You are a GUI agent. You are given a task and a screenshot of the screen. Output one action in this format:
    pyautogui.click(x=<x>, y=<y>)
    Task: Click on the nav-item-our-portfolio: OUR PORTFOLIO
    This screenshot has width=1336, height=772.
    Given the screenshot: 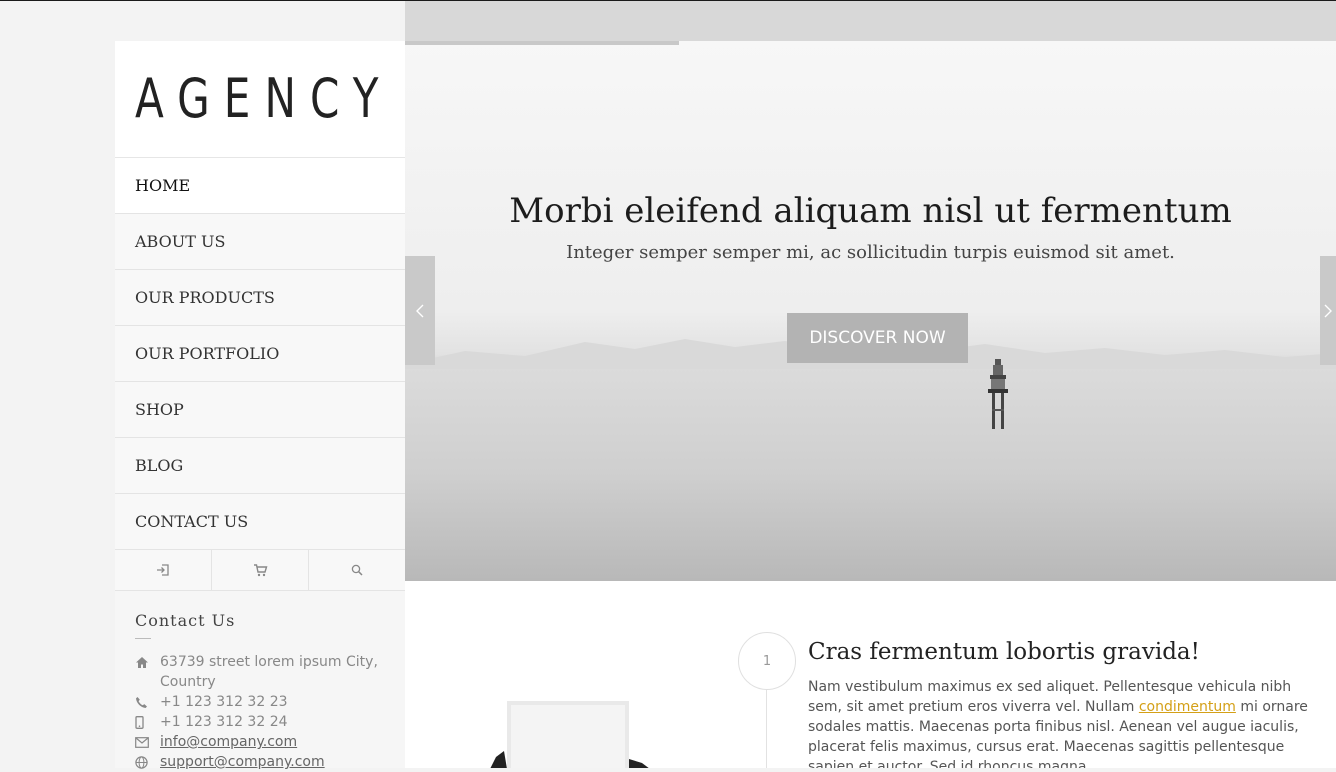 What is the action you would take?
    pyautogui.click(x=260, y=354)
    